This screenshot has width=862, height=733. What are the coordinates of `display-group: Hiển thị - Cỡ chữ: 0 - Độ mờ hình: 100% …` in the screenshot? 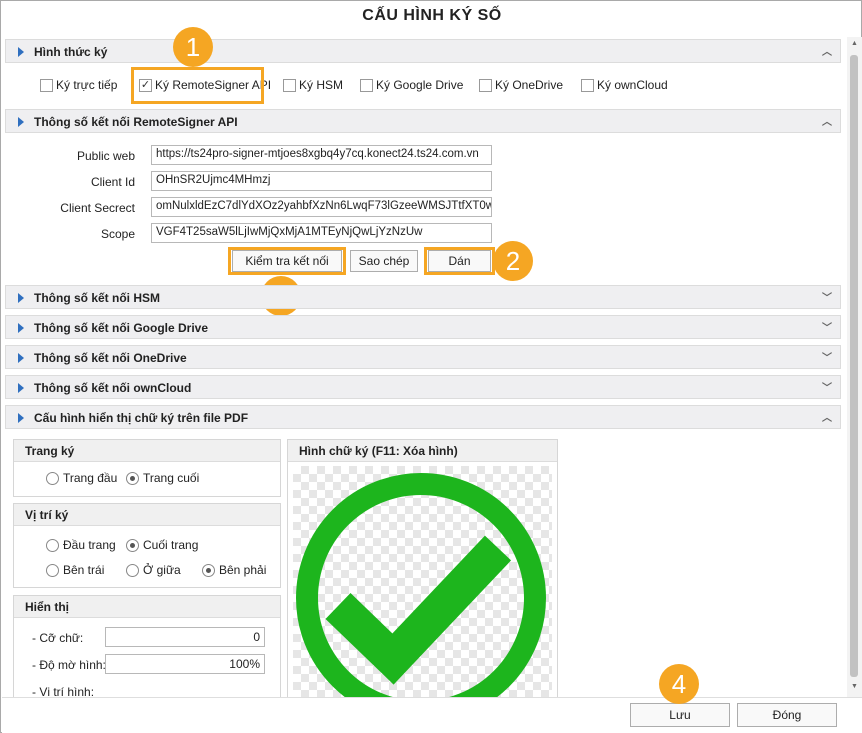 It's located at (147, 647).